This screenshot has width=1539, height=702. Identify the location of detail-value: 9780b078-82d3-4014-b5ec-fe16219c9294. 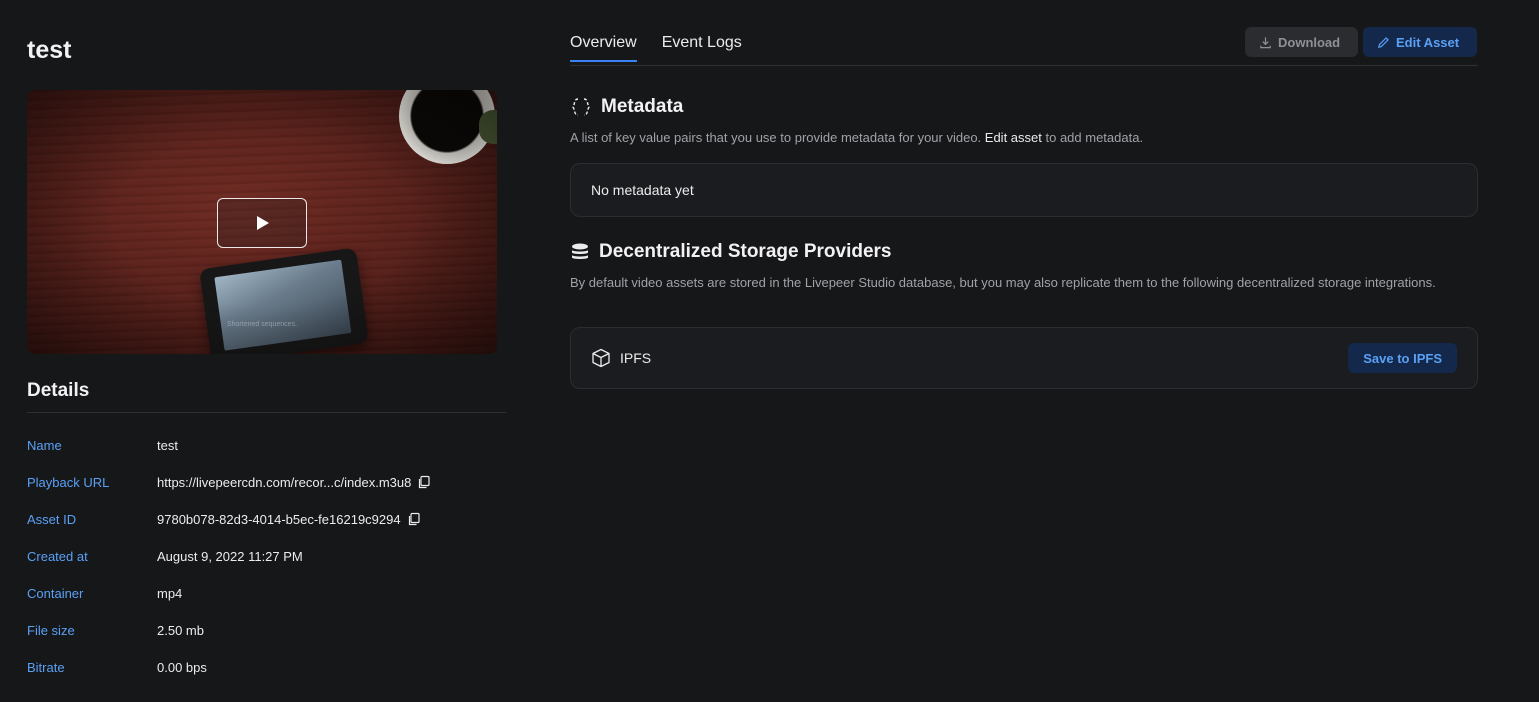
(279, 519).